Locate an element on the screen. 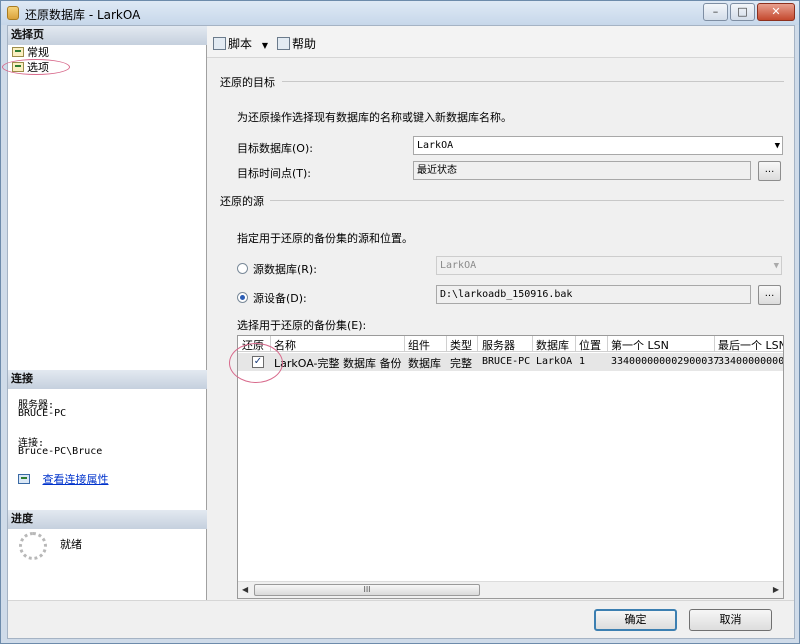  source-group-divider is located at coordinates (527, 200).